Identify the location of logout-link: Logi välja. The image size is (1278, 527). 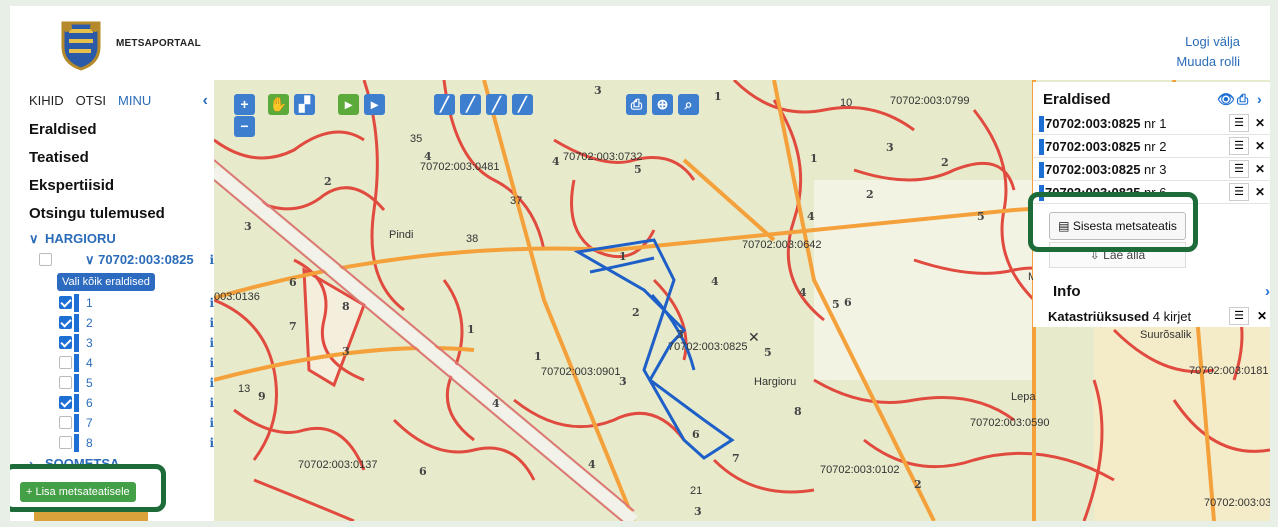
(1212, 41).